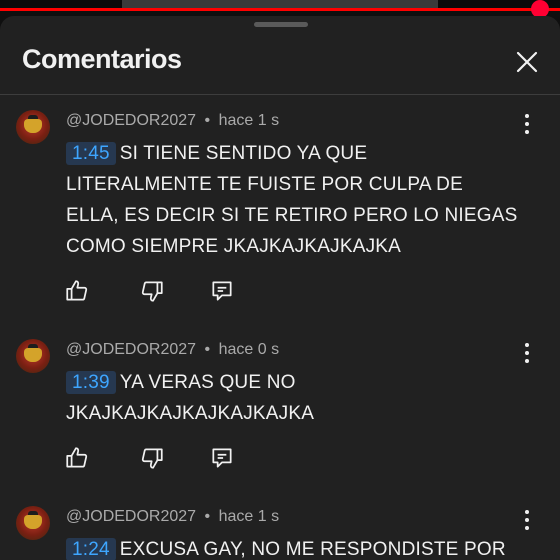 The image size is (560, 560). What do you see at coordinates (280, 94) in the screenshot?
I see `header-divider` at bounding box center [280, 94].